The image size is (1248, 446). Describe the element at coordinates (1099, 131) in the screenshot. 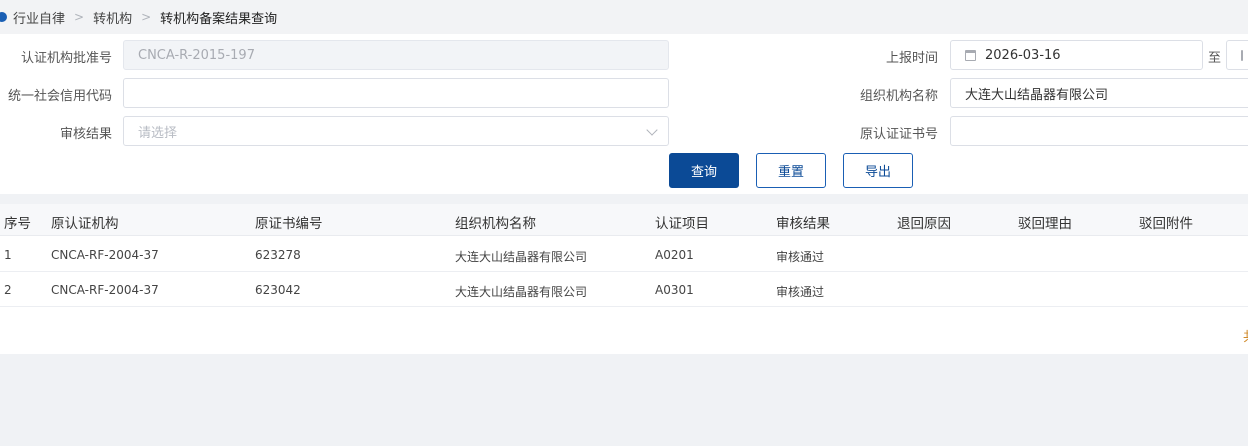

I see `orig-cert-field` at that location.